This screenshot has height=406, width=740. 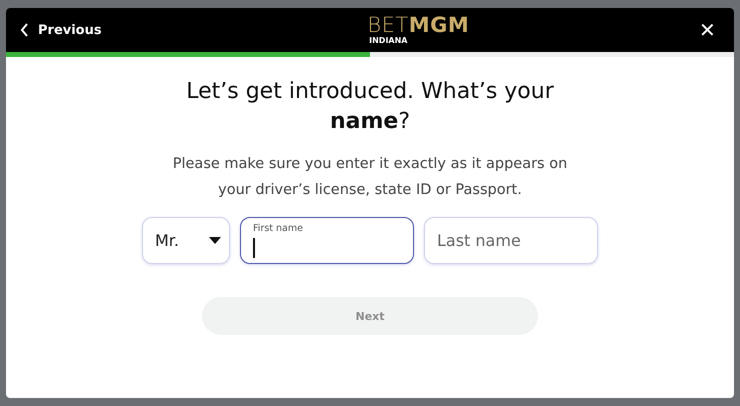 I want to click on input-field: First name, so click(x=327, y=240).